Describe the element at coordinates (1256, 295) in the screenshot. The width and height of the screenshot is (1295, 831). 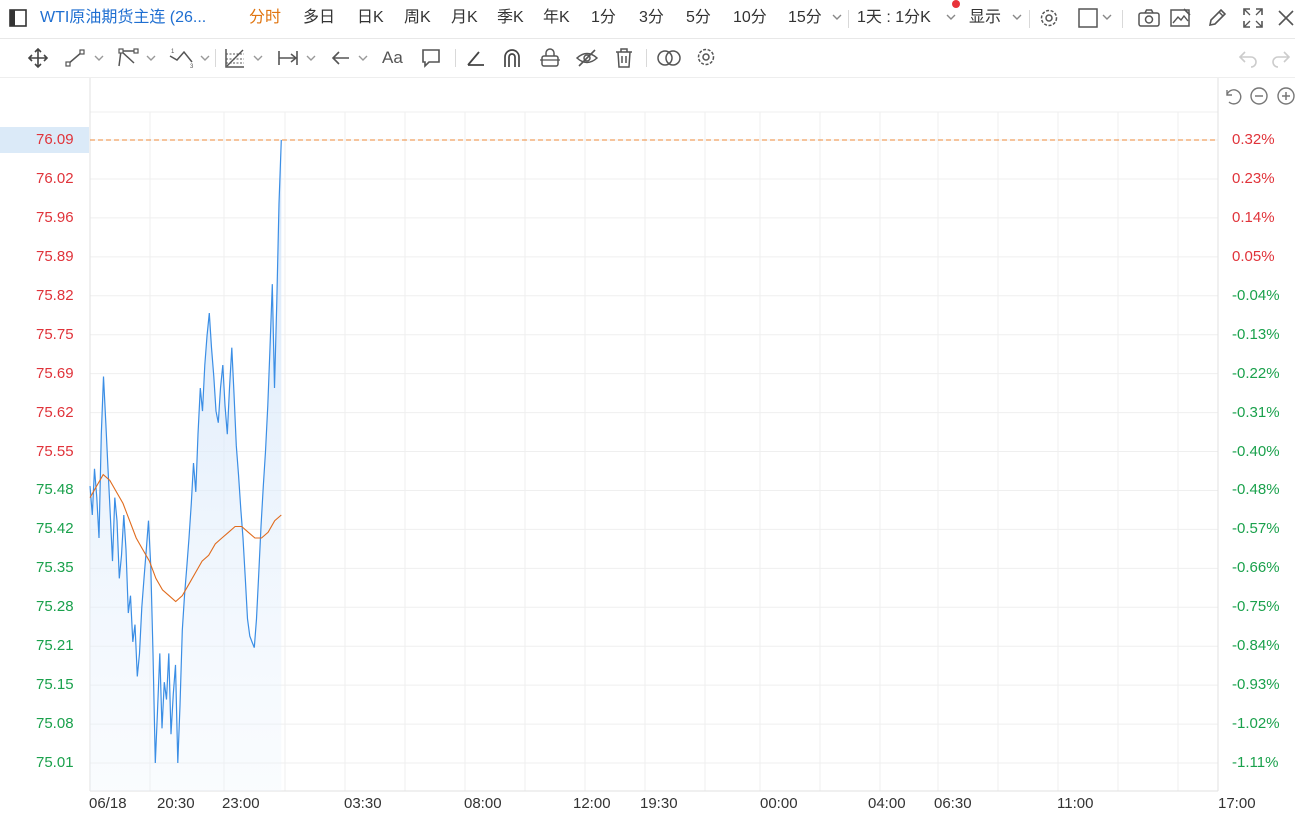
I see `percent-tick-label: -0.04%` at that location.